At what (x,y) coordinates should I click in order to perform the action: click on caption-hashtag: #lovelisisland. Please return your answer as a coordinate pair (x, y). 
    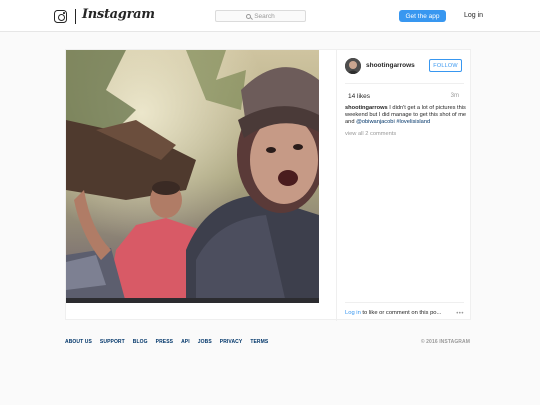
    Looking at the image, I should click on (413, 122).